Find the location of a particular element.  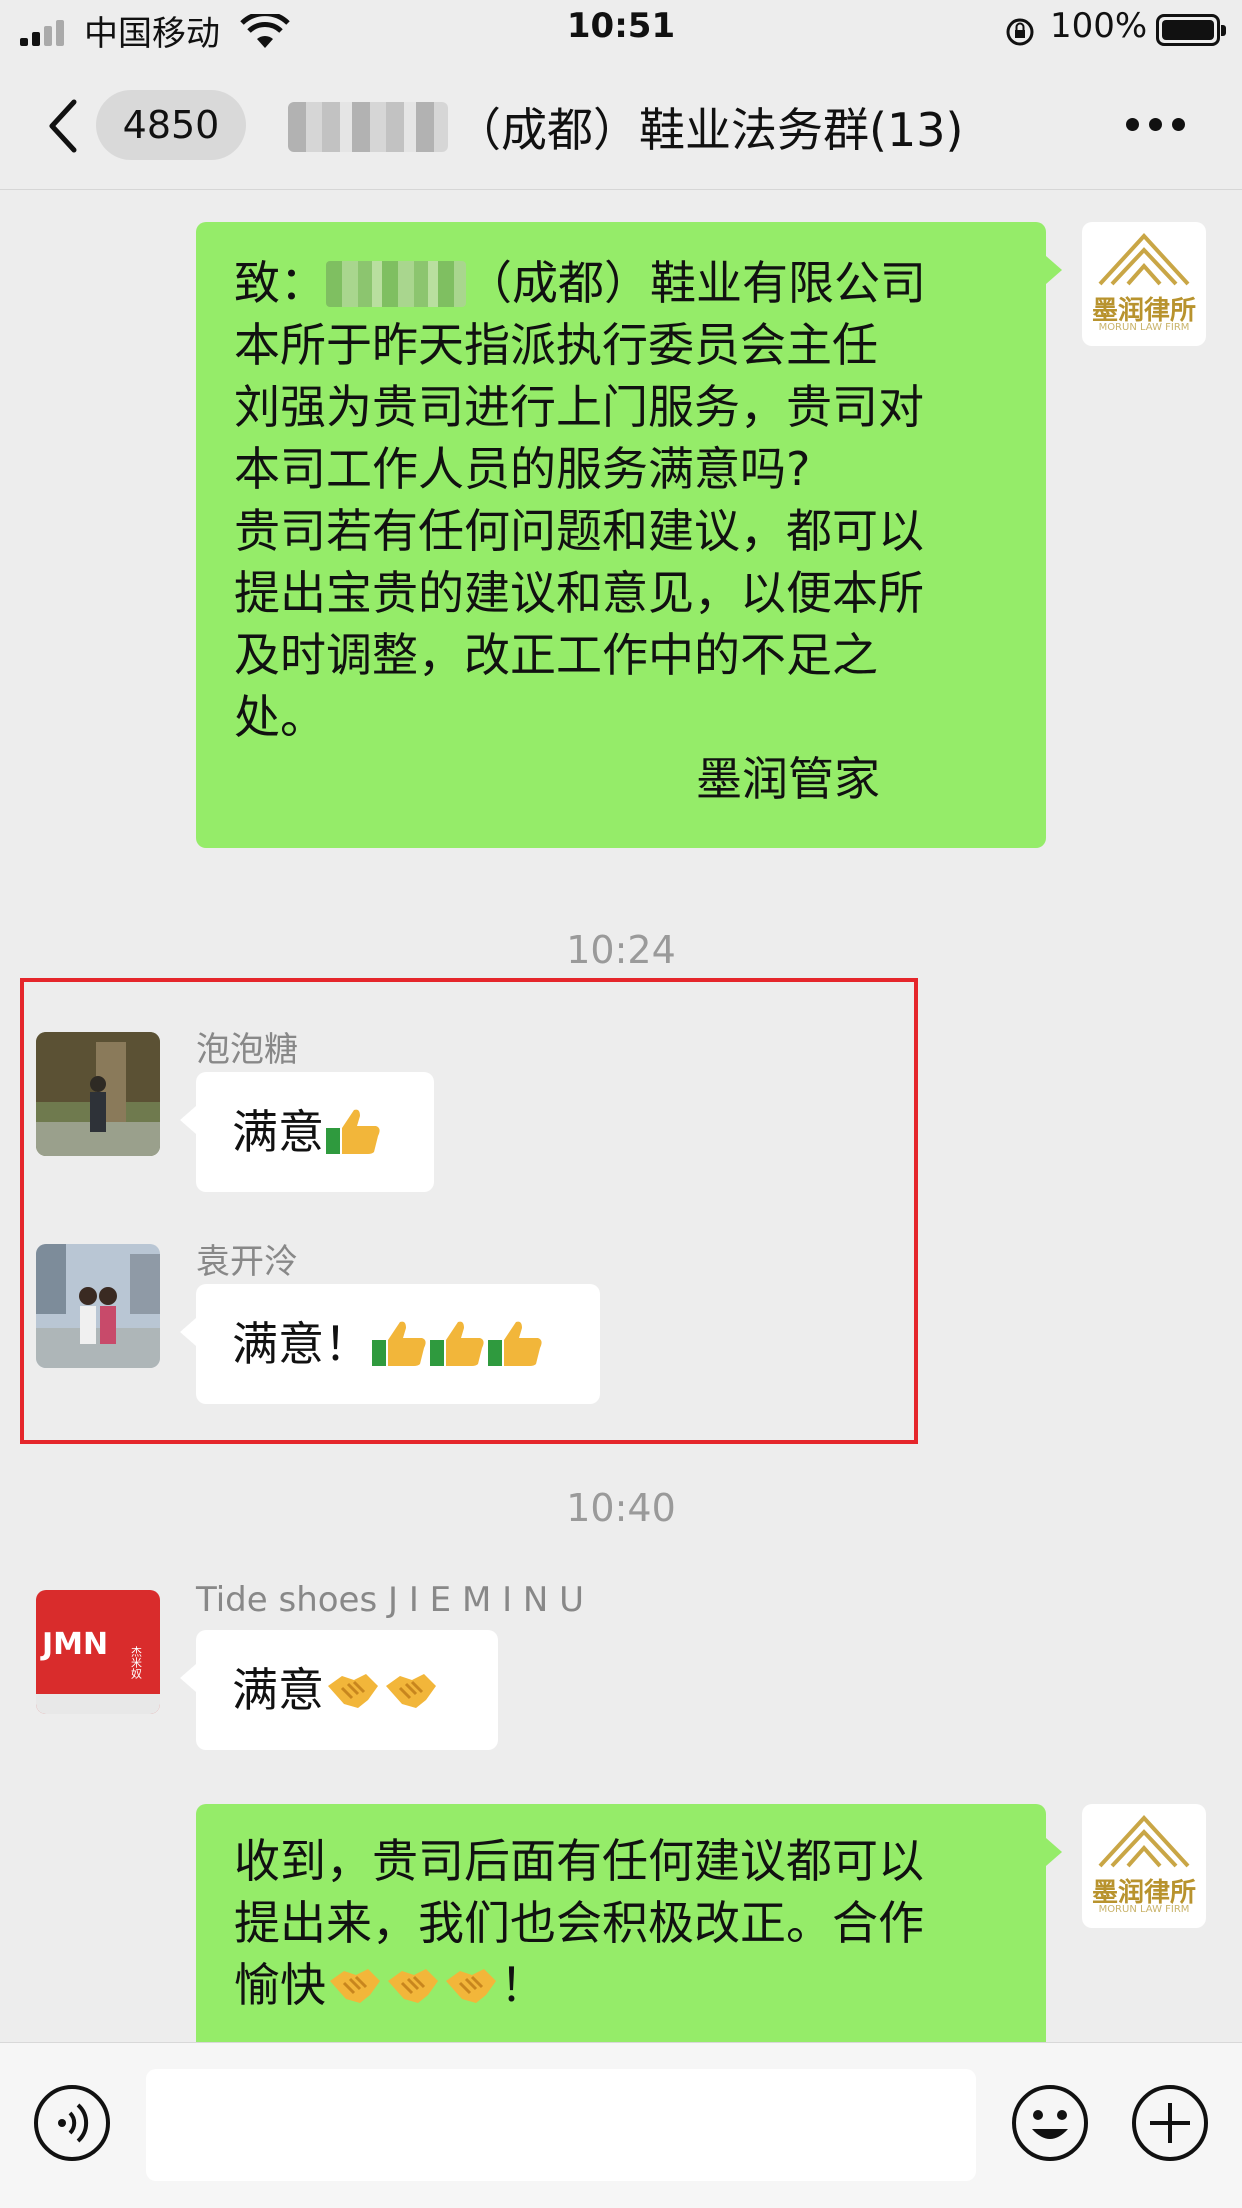

back-arrow-icon is located at coordinates (64, 126).